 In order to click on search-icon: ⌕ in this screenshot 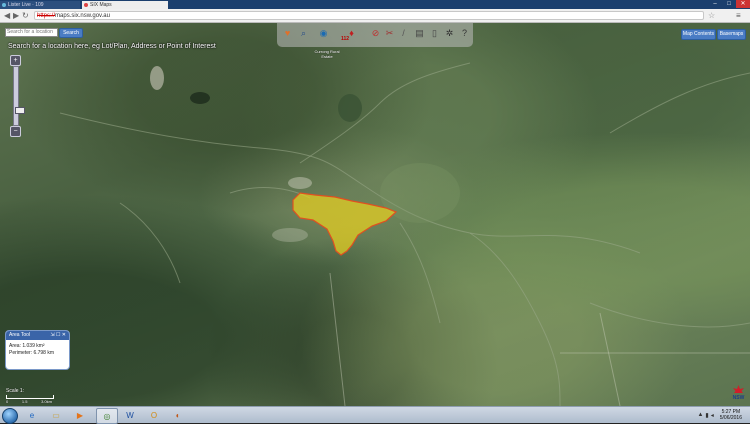, I will do `click(303, 33)`.